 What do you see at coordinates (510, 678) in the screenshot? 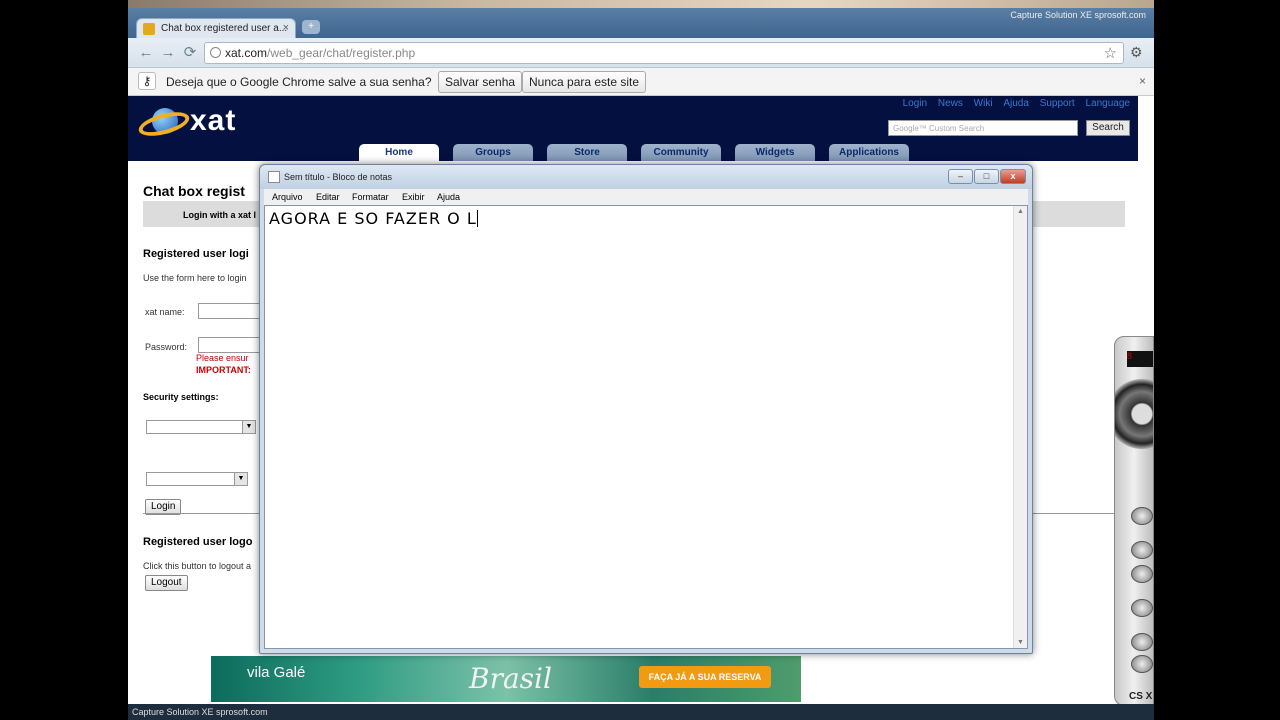
I see `banner-brasil-text: Brasil` at bounding box center [510, 678].